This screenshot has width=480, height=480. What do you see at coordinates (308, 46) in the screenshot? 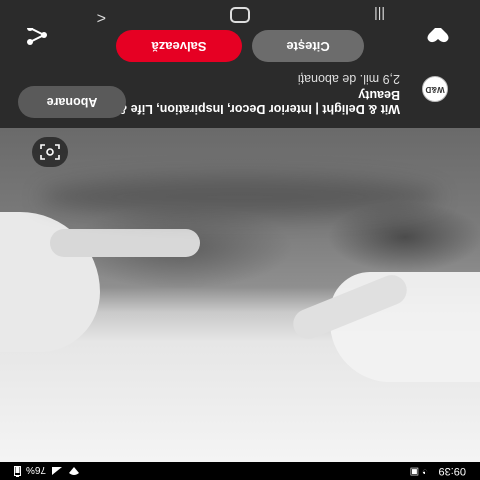
I see `read-button: Citește` at bounding box center [308, 46].